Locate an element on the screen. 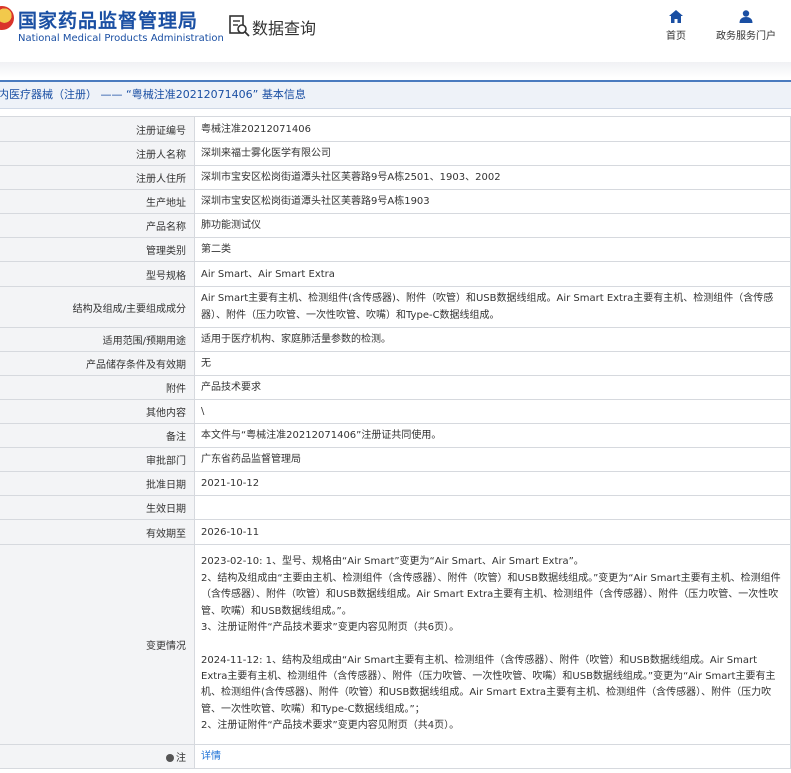 The width and height of the screenshot is (791, 773). data-query-icon is located at coordinates (239, 26).